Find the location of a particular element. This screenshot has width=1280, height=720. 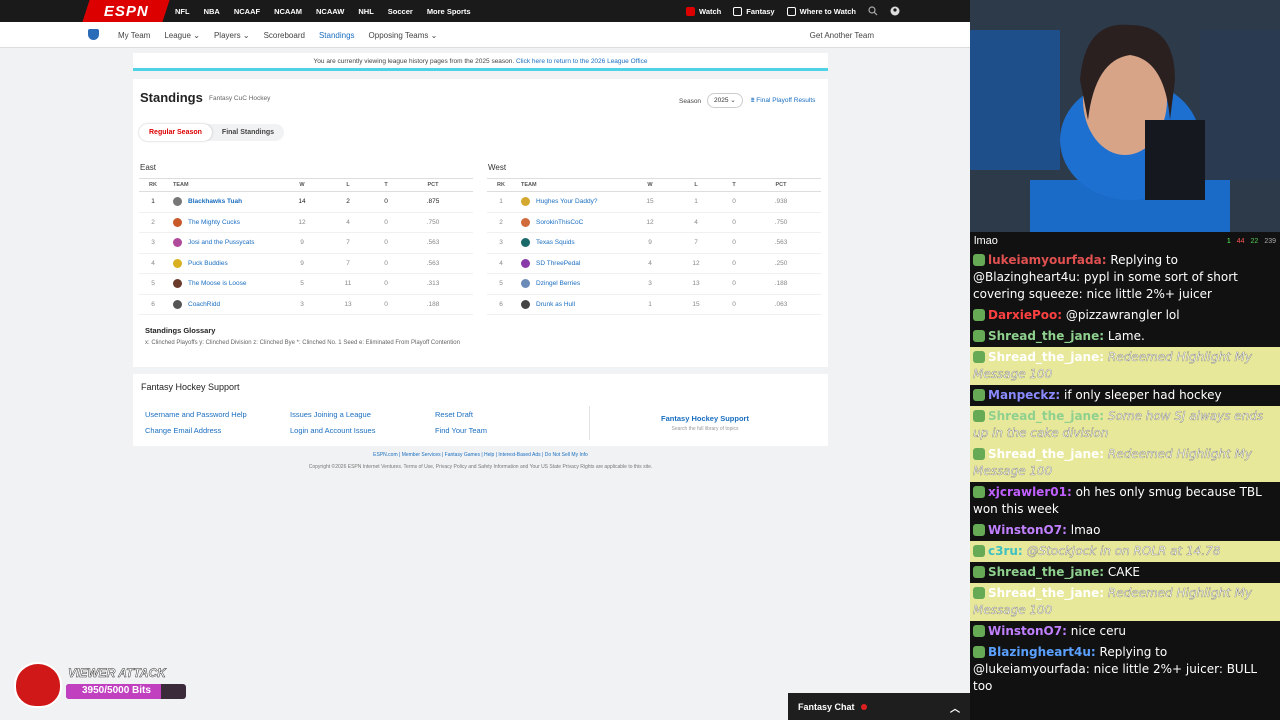

table-row: 6 Drunk as Hull 1 15 0 .063 is located at coordinates (654, 304).